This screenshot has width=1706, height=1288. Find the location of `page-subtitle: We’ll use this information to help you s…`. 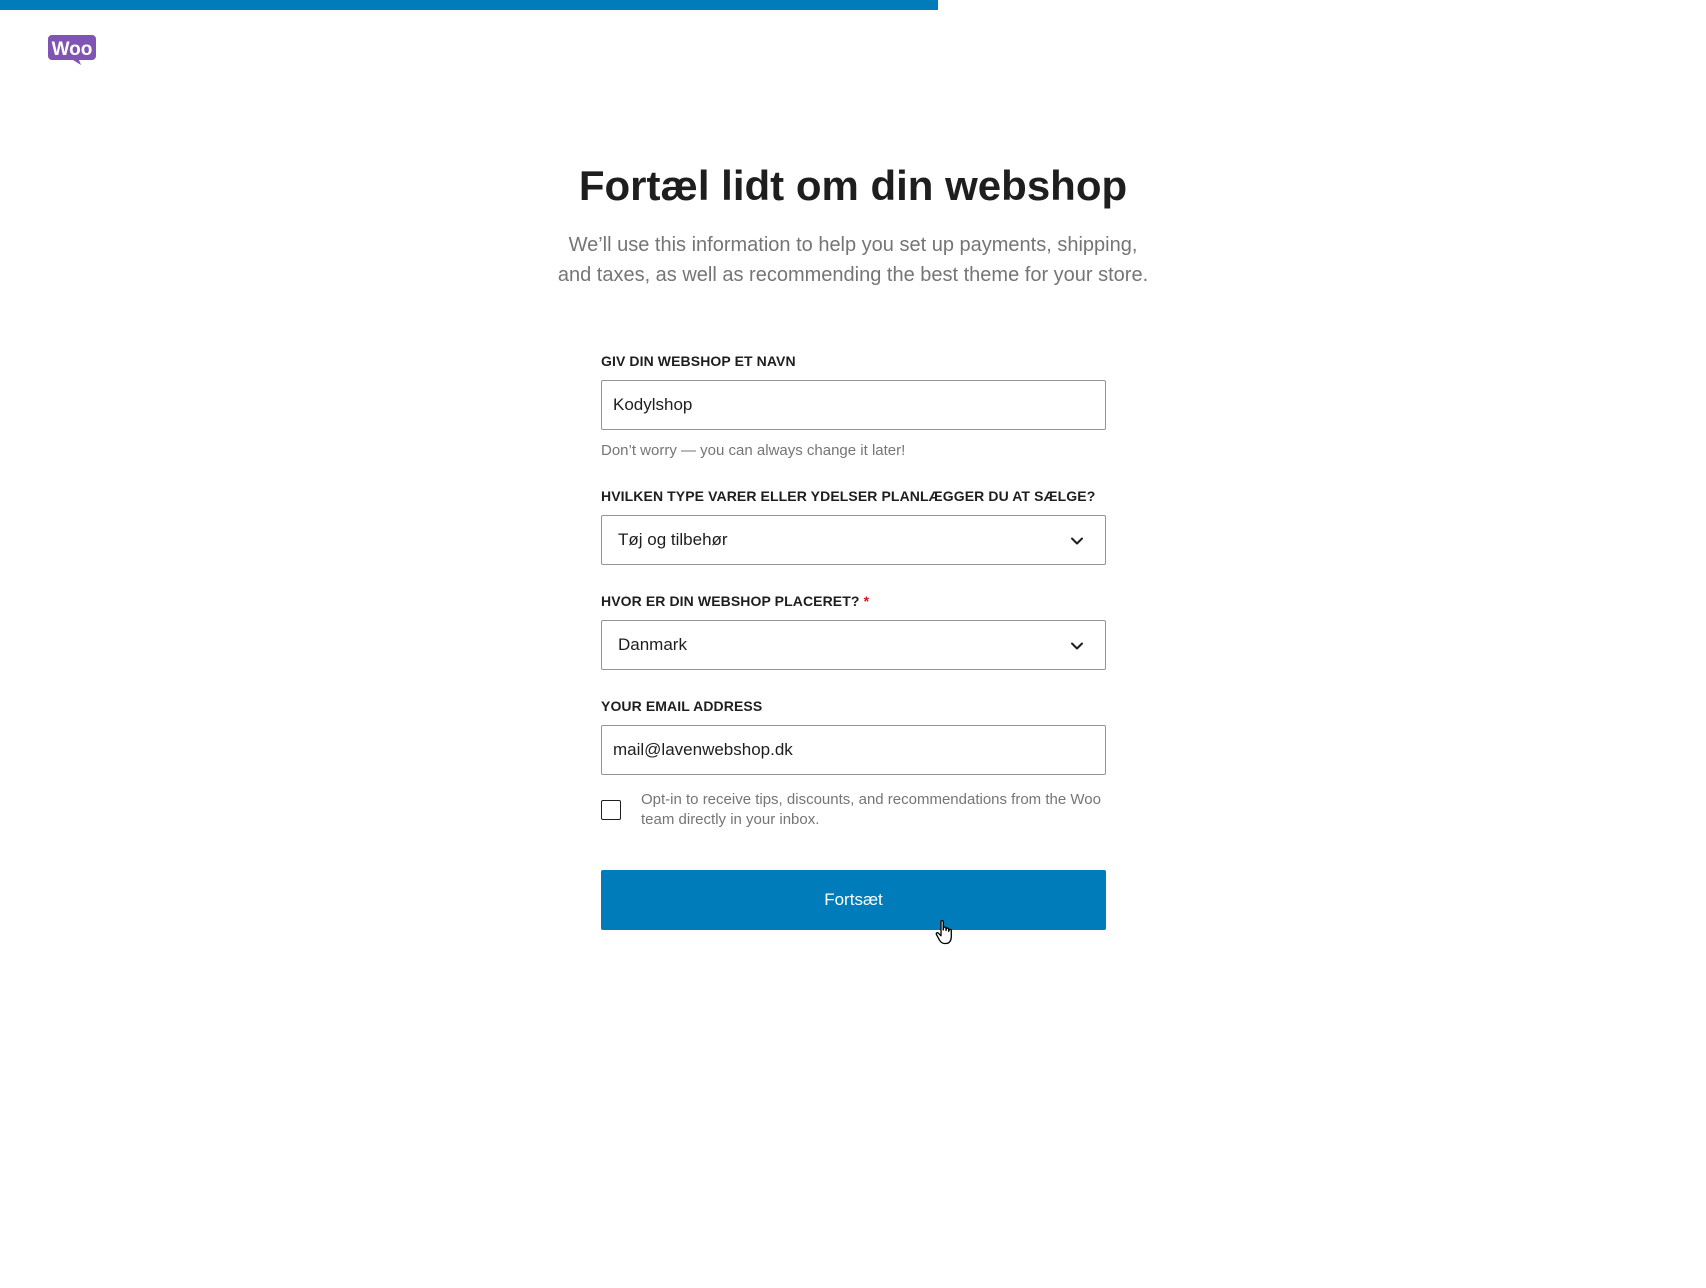

page-subtitle: We’ll use this information to help you s… is located at coordinates (853, 260).